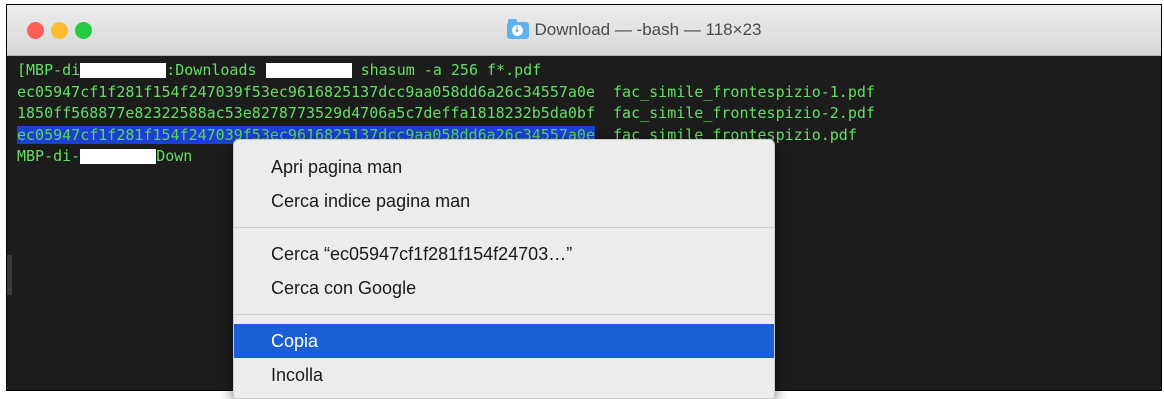 This screenshot has width=1164, height=399. Describe the element at coordinates (49, 70) in the screenshot. I see `prompt-host: [MBP-di` at that location.